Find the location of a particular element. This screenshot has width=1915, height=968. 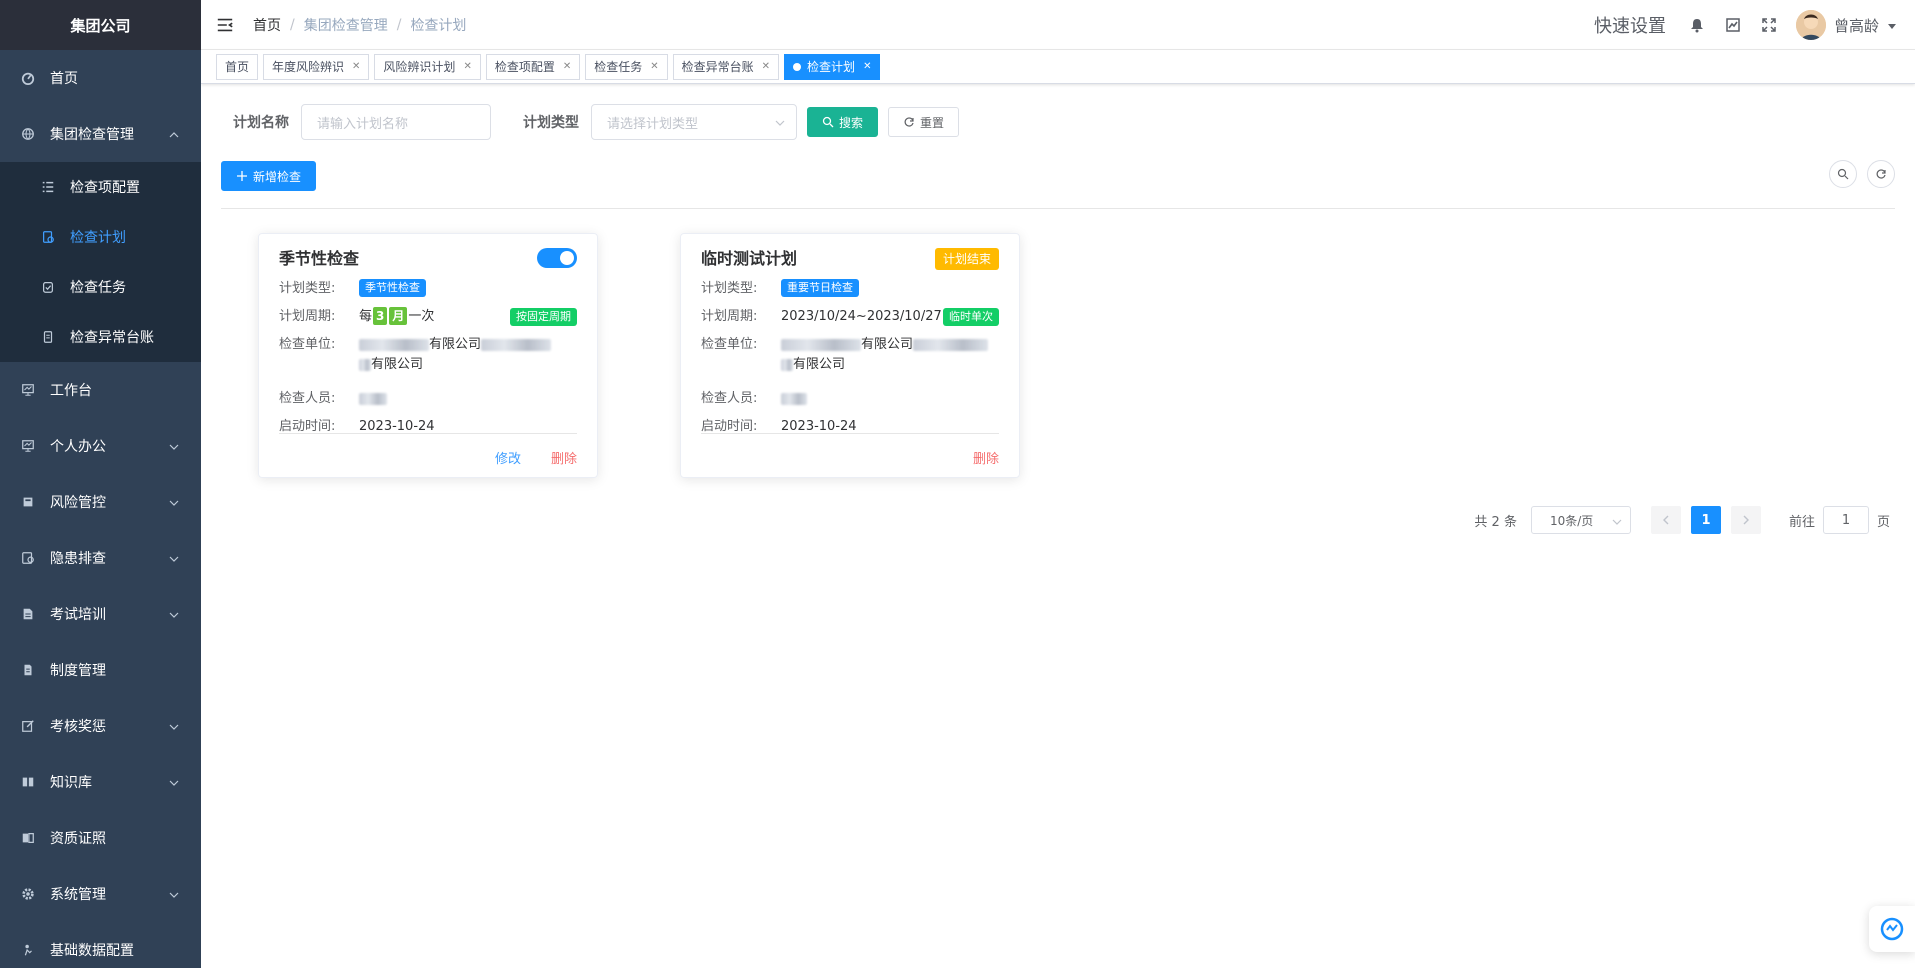

tag-home: 首页 is located at coordinates (237, 66).